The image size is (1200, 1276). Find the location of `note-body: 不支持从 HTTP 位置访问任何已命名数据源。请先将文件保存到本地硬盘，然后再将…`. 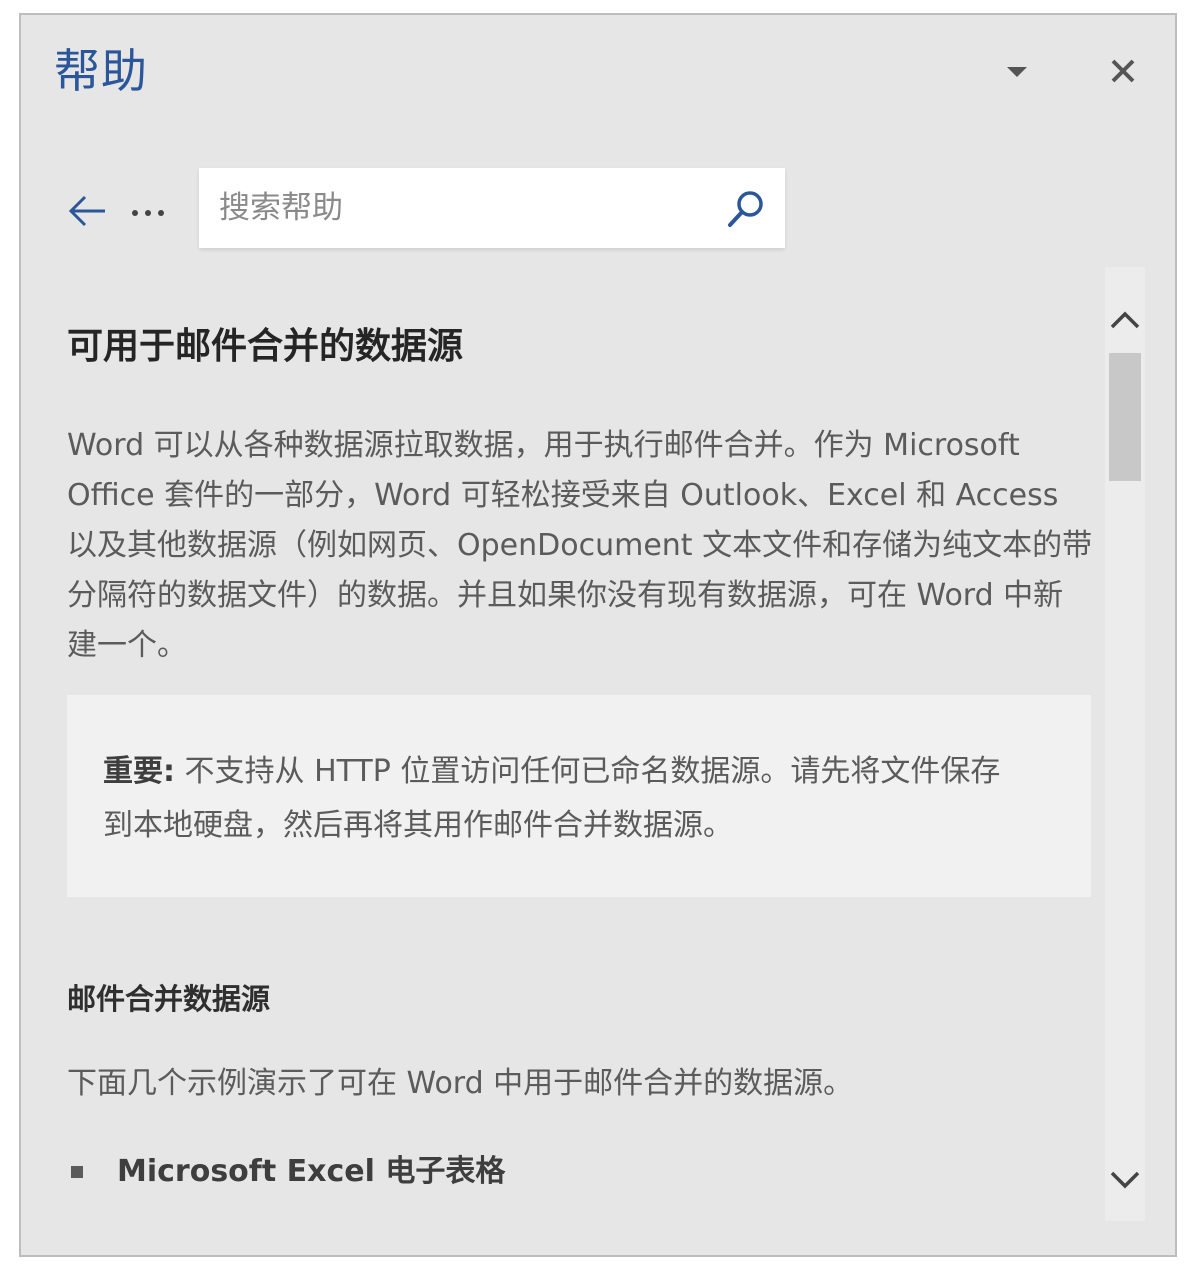

note-body: 不支持从 HTTP 位置访问任何已命名数据源。请先将文件保存到本地硬盘，然后再将… is located at coordinates (552, 798).